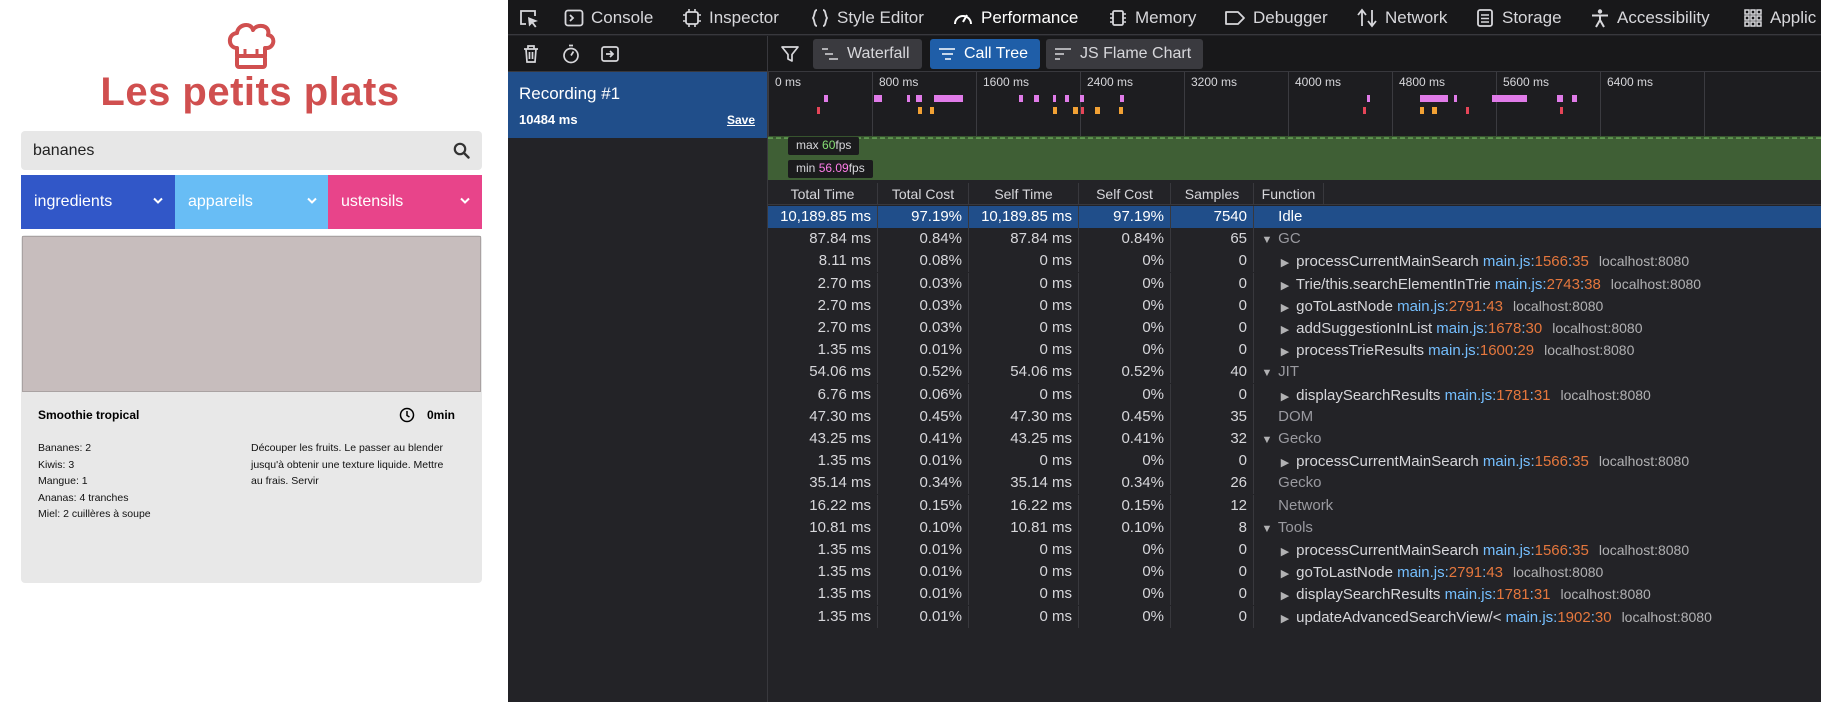 The height and width of the screenshot is (702, 1821). Describe the element at coordinates (1387, 262) in the screenshot. I see `function-name: processCurrentMainSearch` at that location.